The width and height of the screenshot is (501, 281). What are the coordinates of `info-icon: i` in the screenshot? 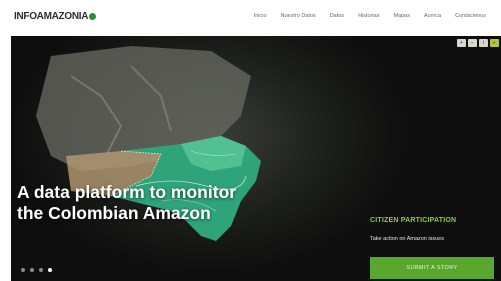 It's located at (483, 43).